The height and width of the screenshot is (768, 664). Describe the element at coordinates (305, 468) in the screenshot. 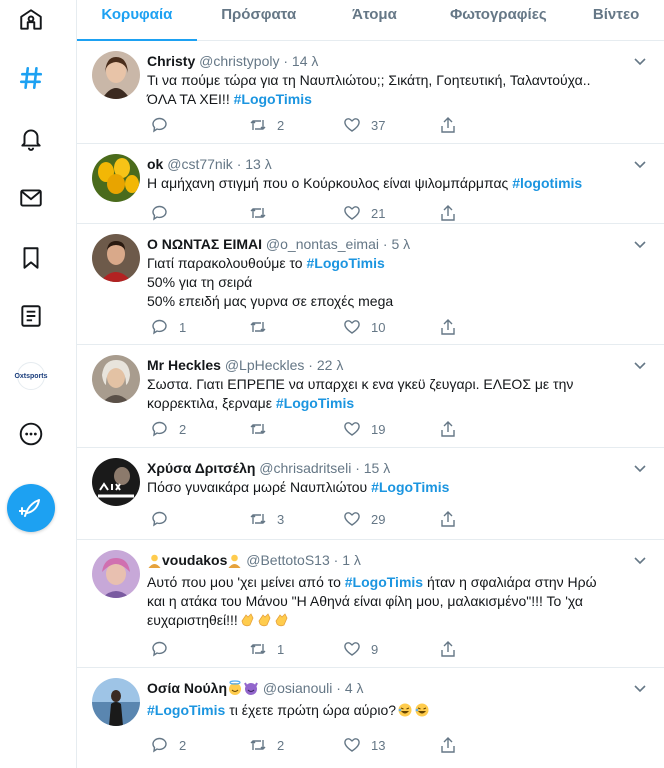

I see `author-handle: @chrisadritseli` at that location.